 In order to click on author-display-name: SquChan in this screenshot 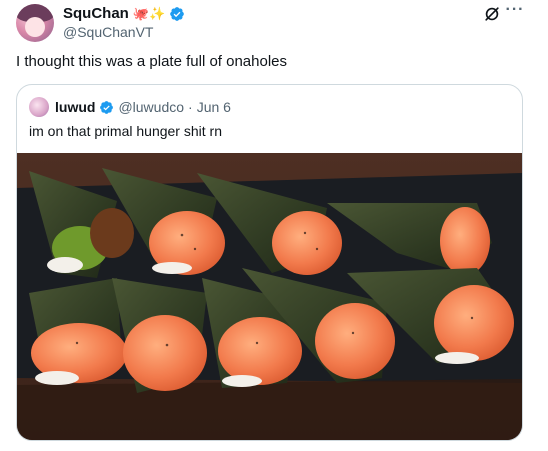, I will do `click(96, 14)`.